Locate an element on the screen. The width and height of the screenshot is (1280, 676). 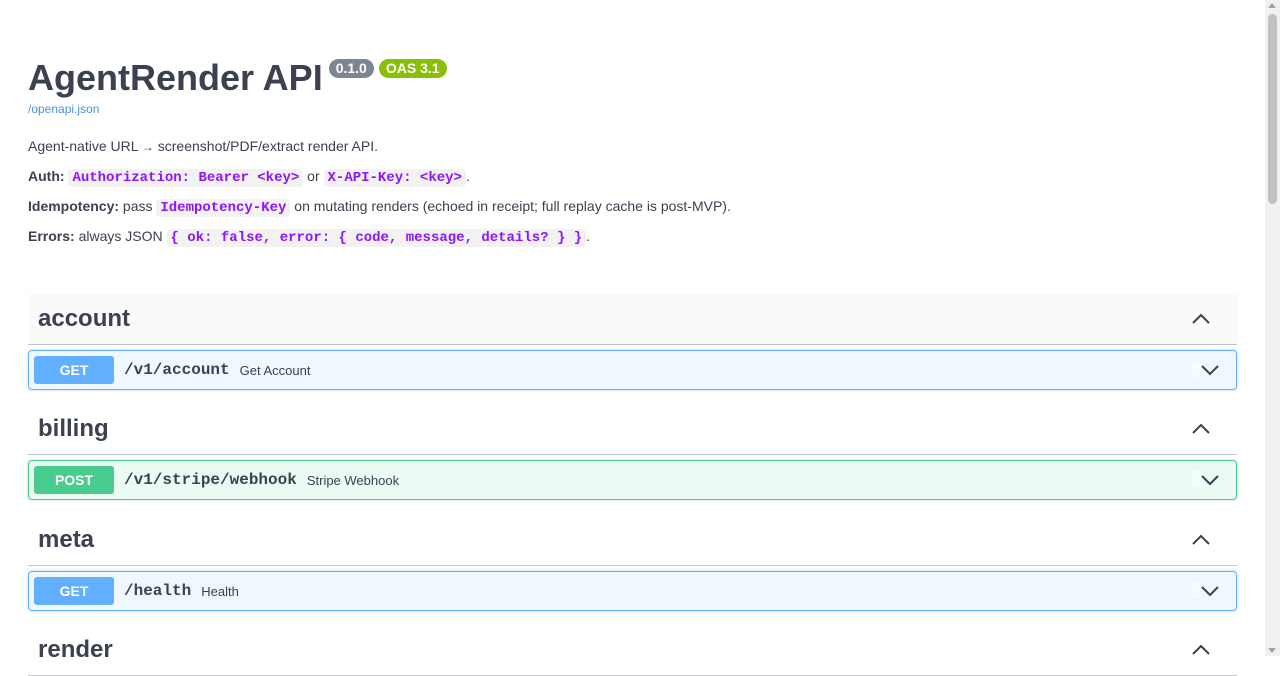
auth-apikey-code: X-API-Key: <key> is located at coordinates (394, 178).